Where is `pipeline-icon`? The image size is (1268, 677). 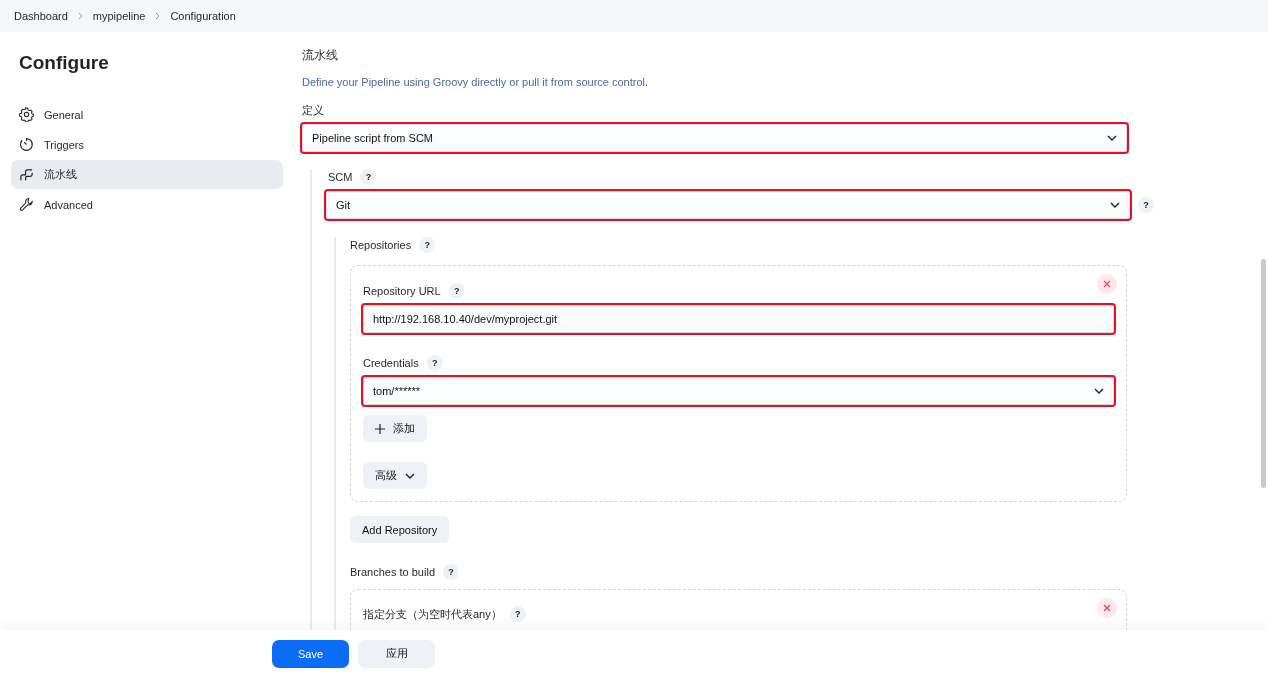 pipeline-icon is located at coordinates (26, 174).